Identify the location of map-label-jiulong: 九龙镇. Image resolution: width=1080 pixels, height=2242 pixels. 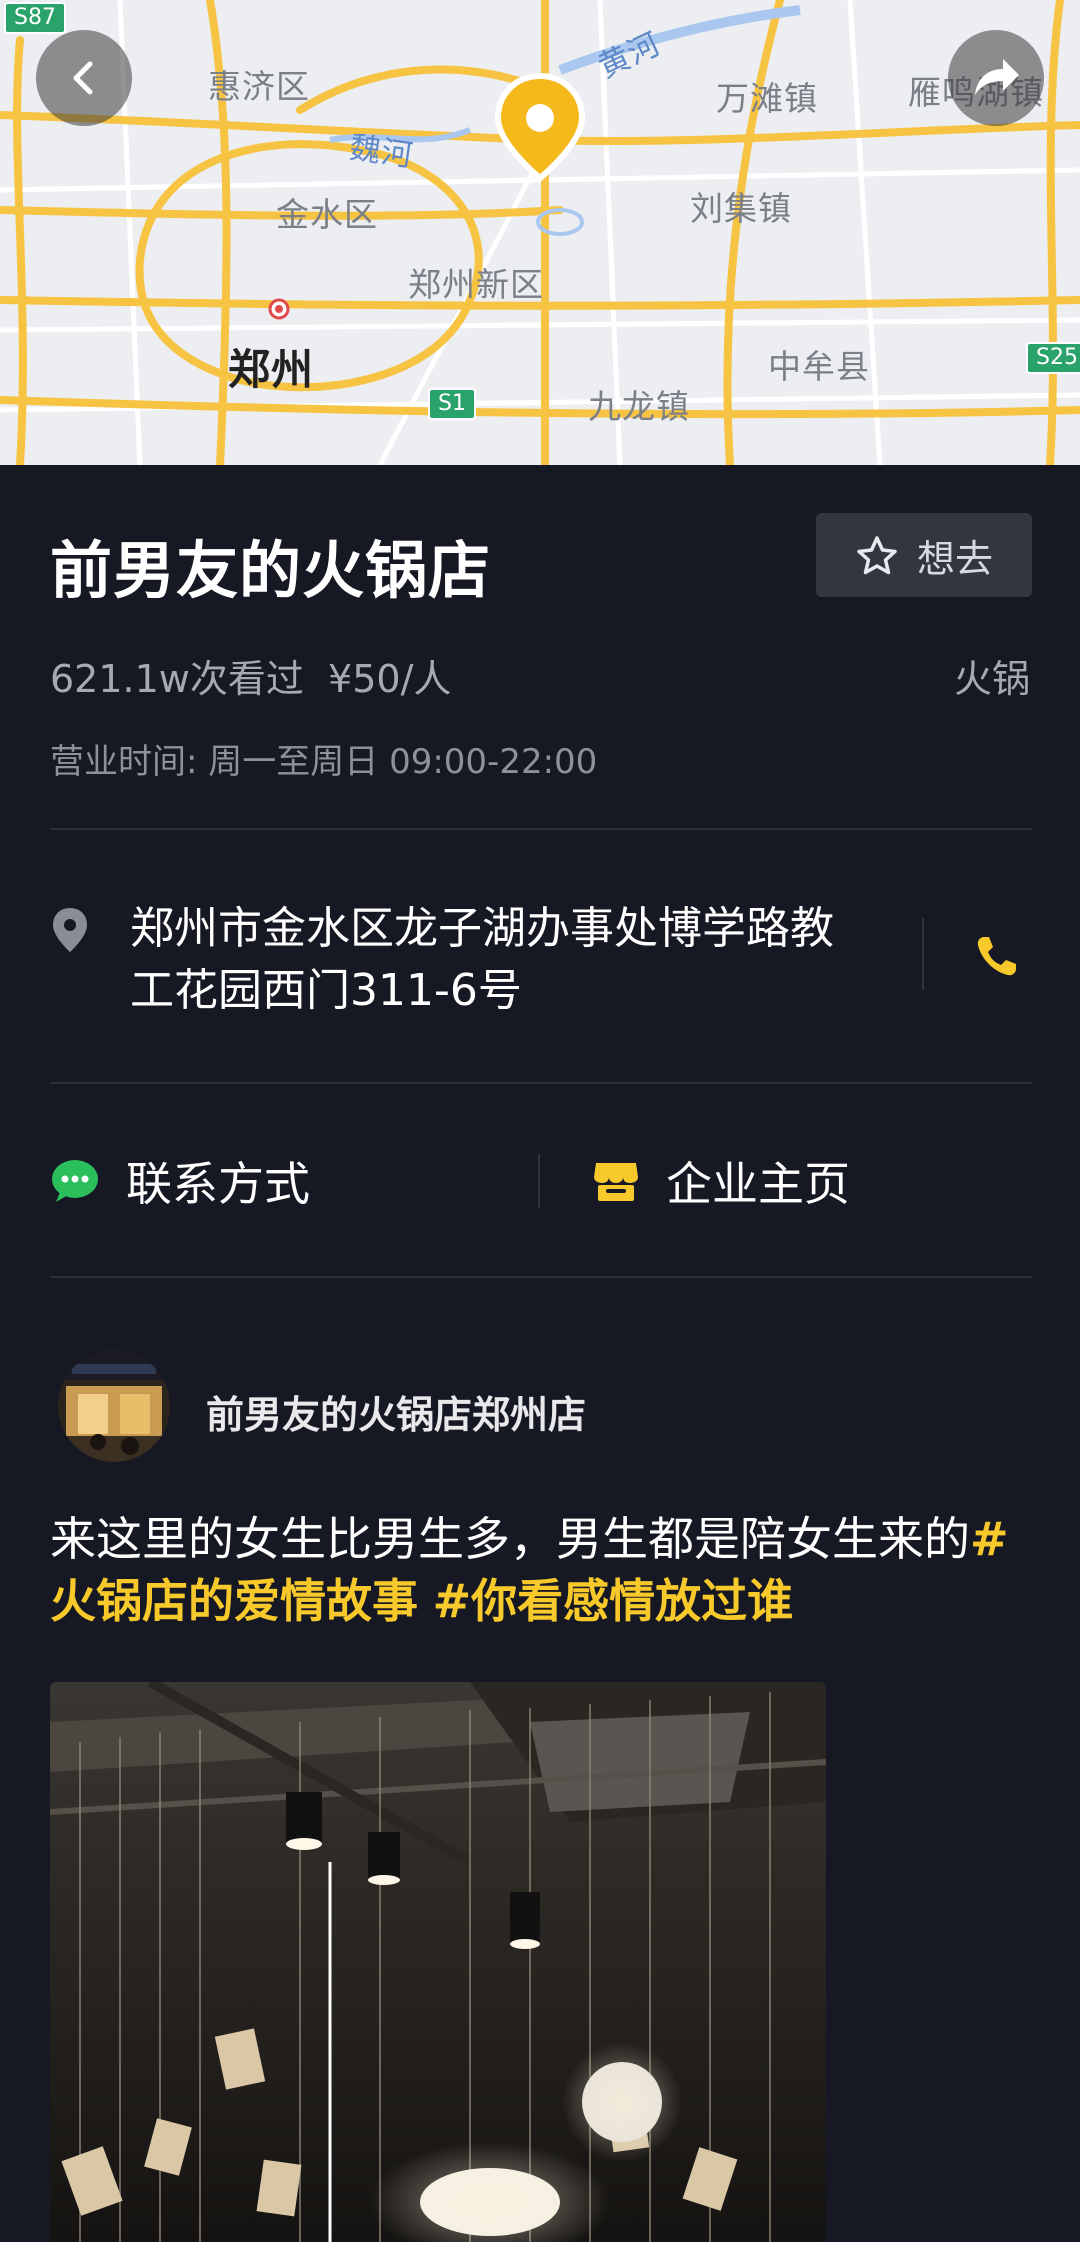
(639, 406).